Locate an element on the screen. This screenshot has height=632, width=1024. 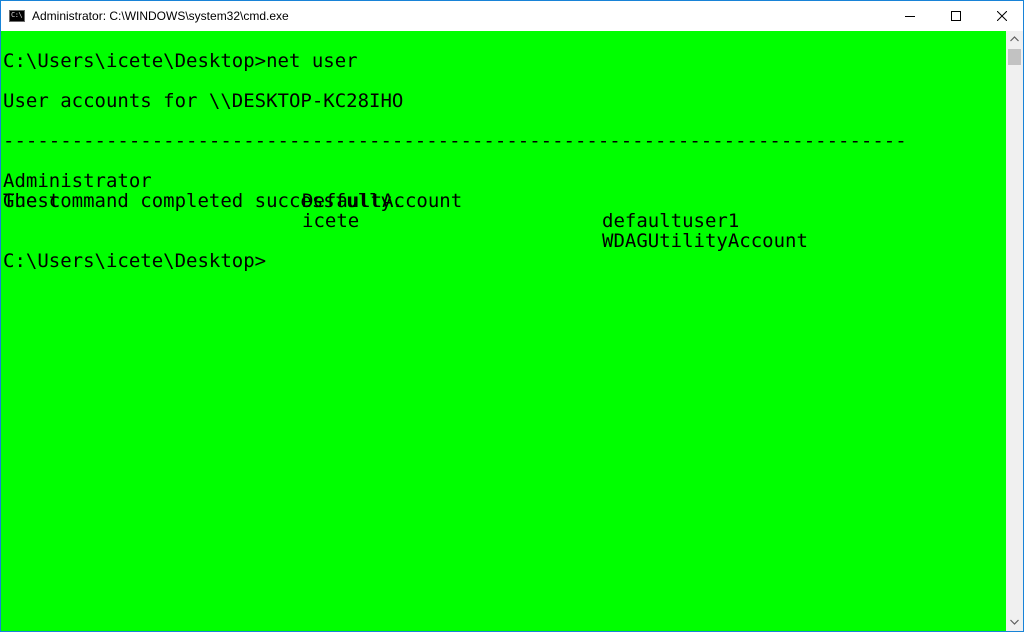
accounts-header: User accounts for \\DESKTOP-KC28IHO is located at coordinates (203, 101).